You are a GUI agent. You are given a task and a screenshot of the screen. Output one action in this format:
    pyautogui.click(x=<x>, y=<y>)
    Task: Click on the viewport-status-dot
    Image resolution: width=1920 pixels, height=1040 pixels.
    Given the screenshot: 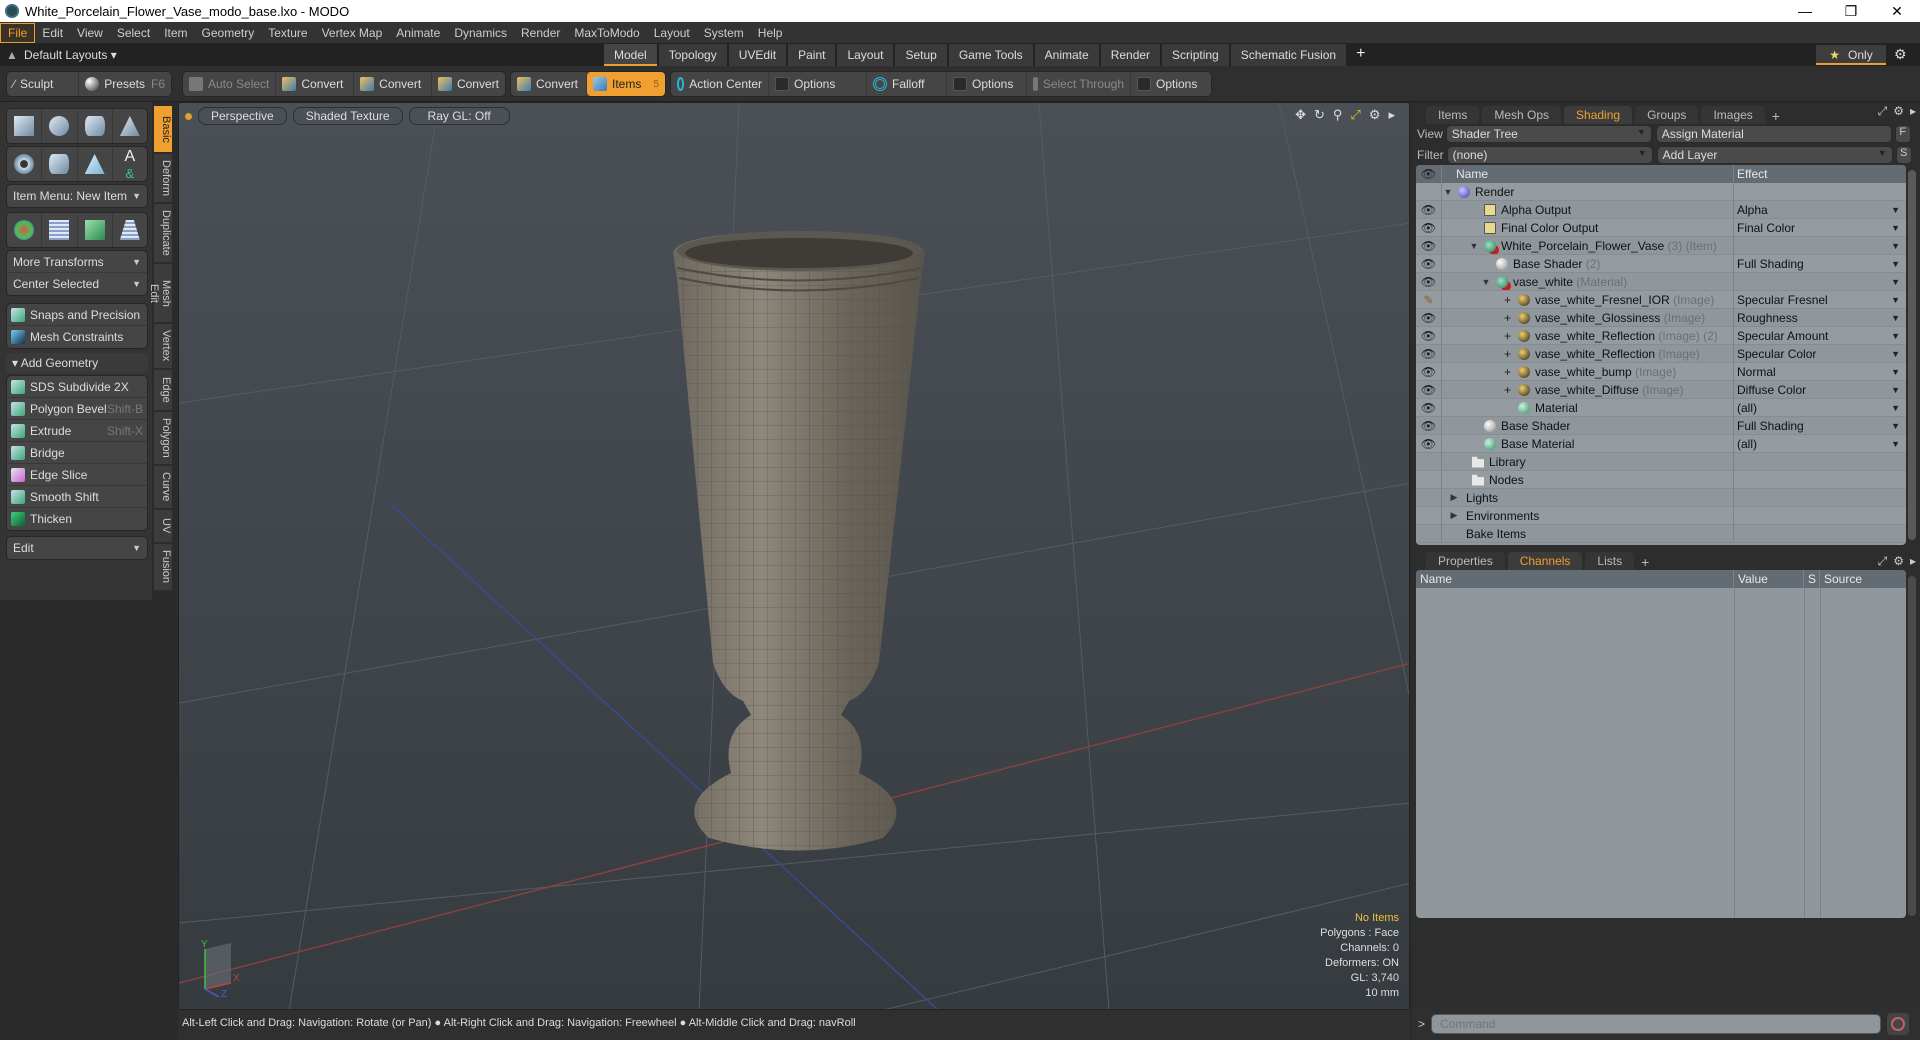 What is the action you would take?
    pyautogui.click(x=188, y=116)
    